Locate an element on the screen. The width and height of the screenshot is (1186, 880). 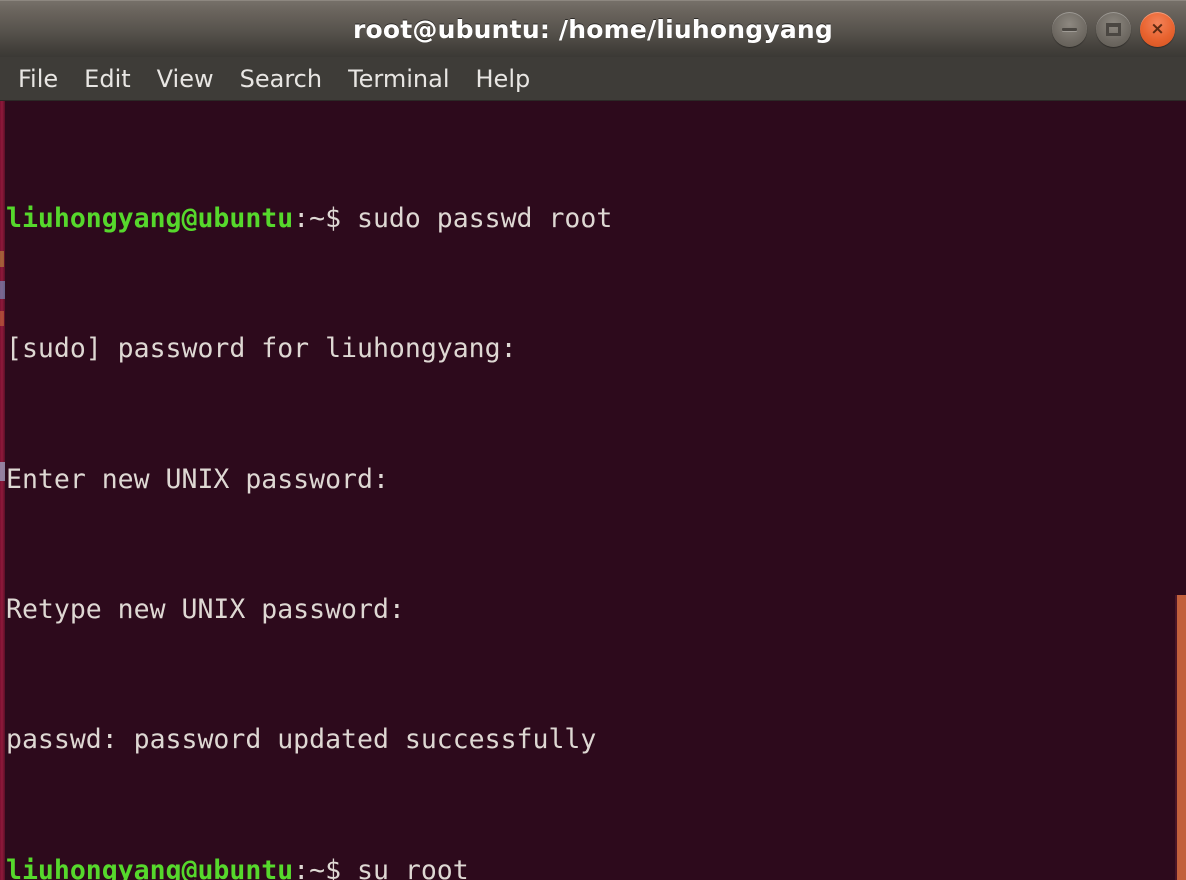
terminal-line: liuhongyang@ubuntu:~$ sudo passwd root is located at coordinates (596, 219).